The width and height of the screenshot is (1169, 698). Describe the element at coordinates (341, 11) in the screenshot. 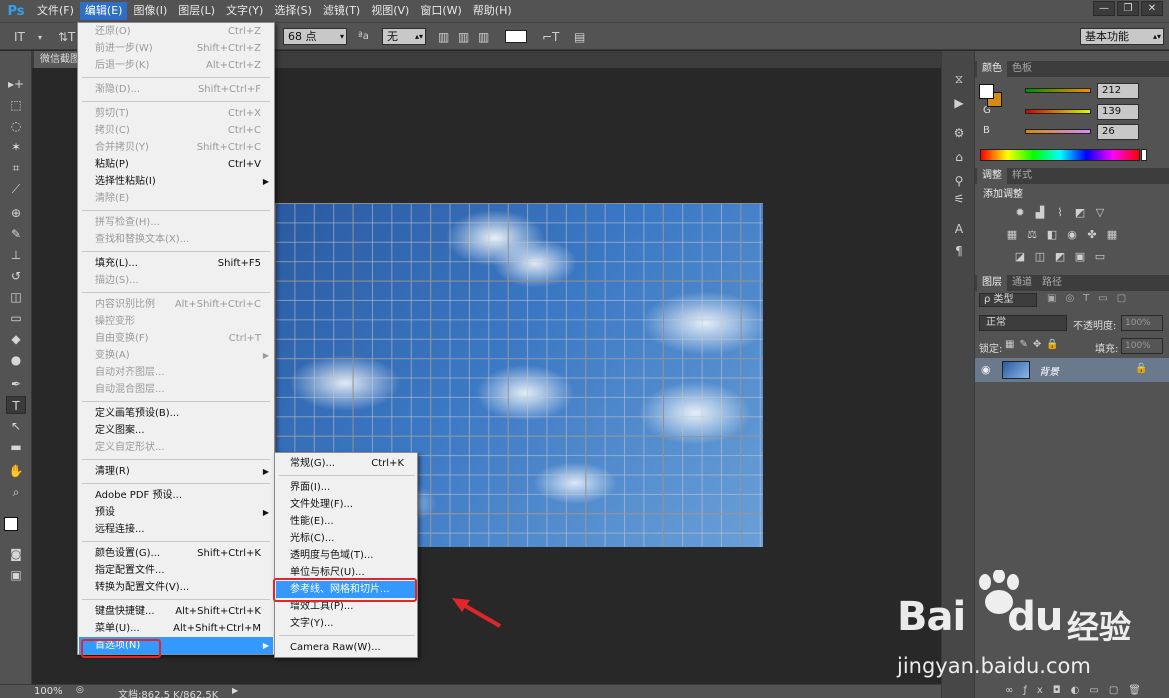

I see `menu-item: 滤镜(T)` at that location.